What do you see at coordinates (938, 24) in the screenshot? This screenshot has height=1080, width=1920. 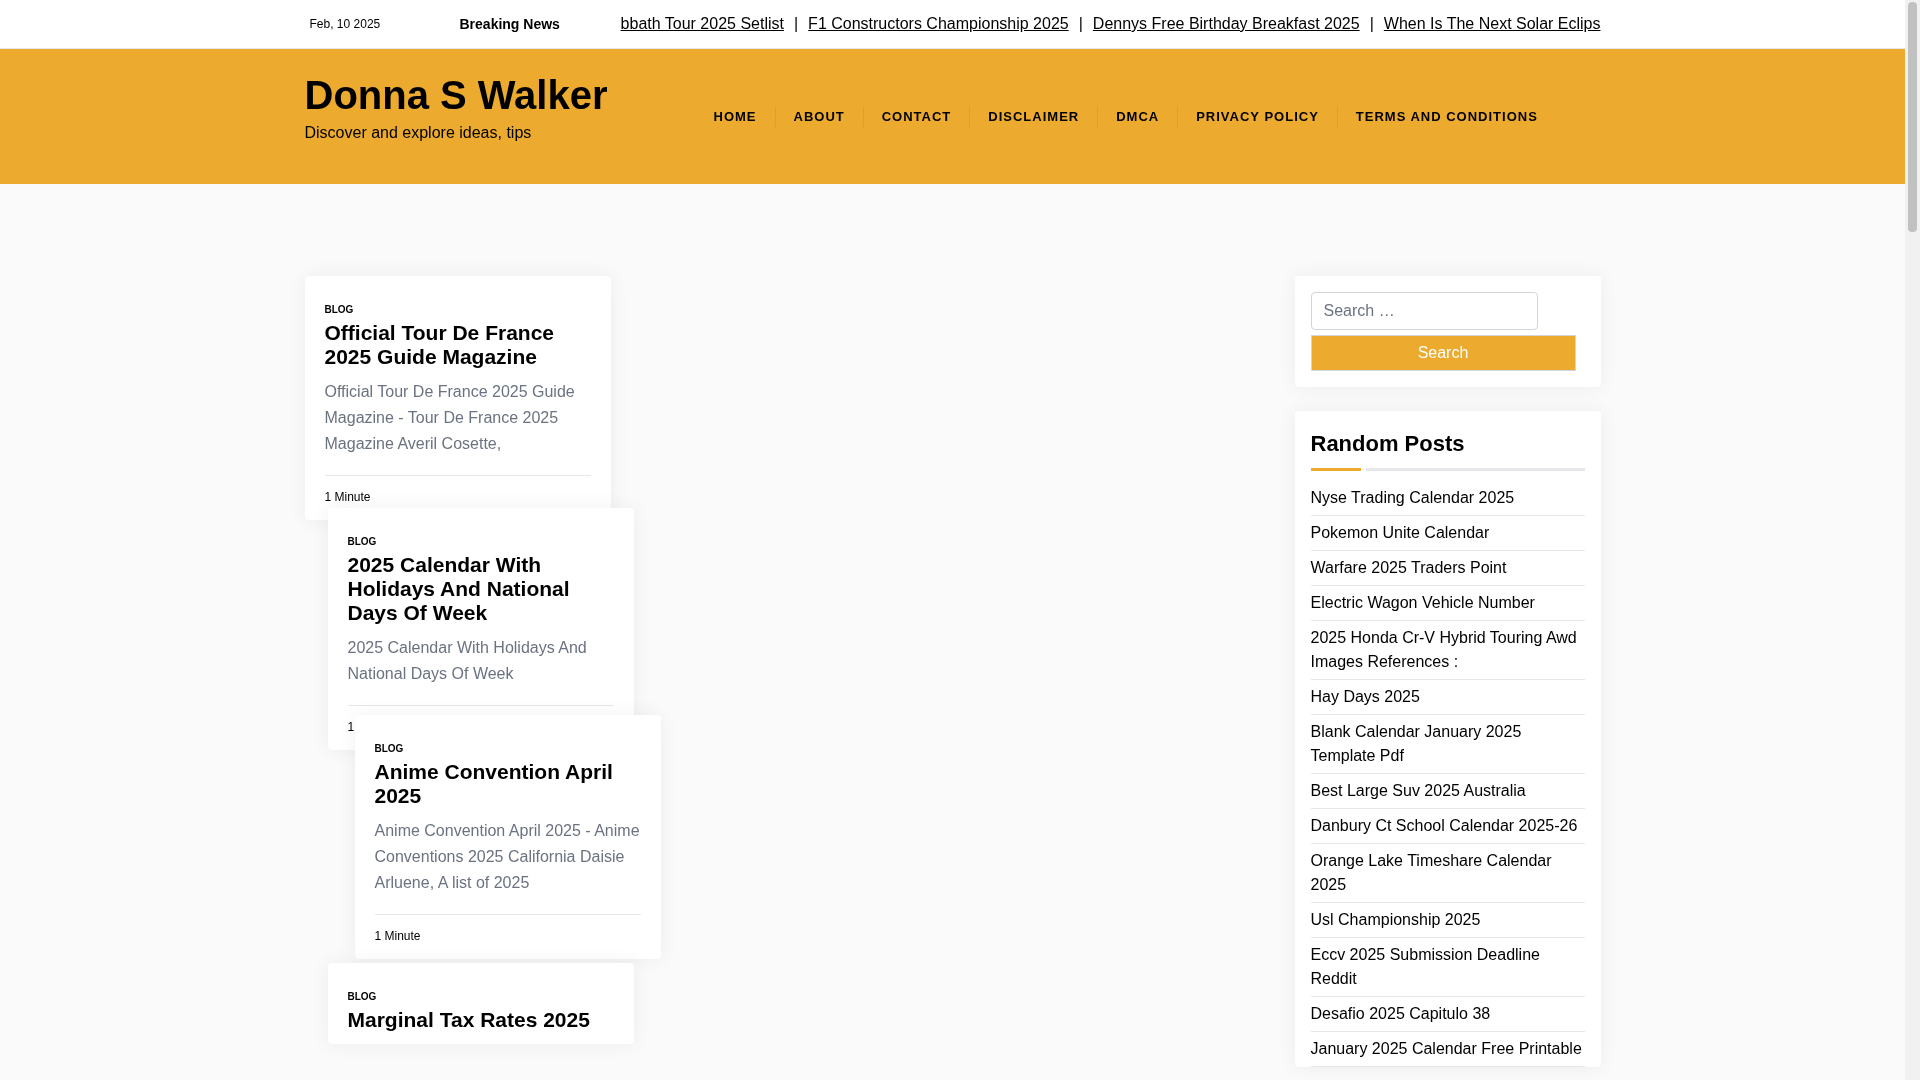 I see `ticker-link: F1 Constructors Championship 2025` at bounding box center [938, 24].